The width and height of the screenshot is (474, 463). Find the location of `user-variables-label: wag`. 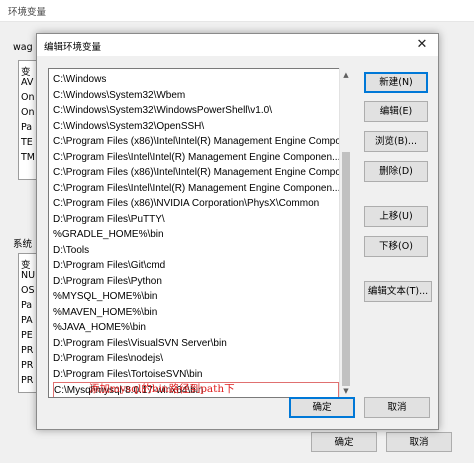

user-variables-label: wag is located at coordinates (23, 47).